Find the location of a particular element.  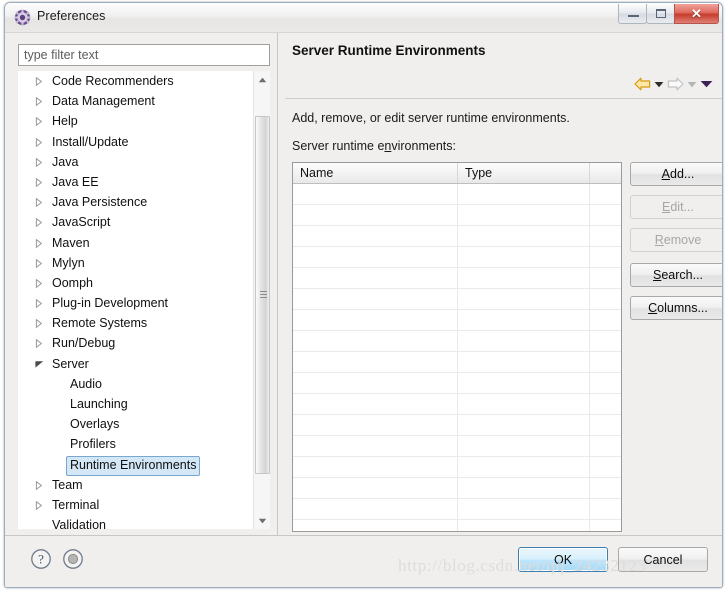

back-dropdown-icon is located at coordinates (659, 84).